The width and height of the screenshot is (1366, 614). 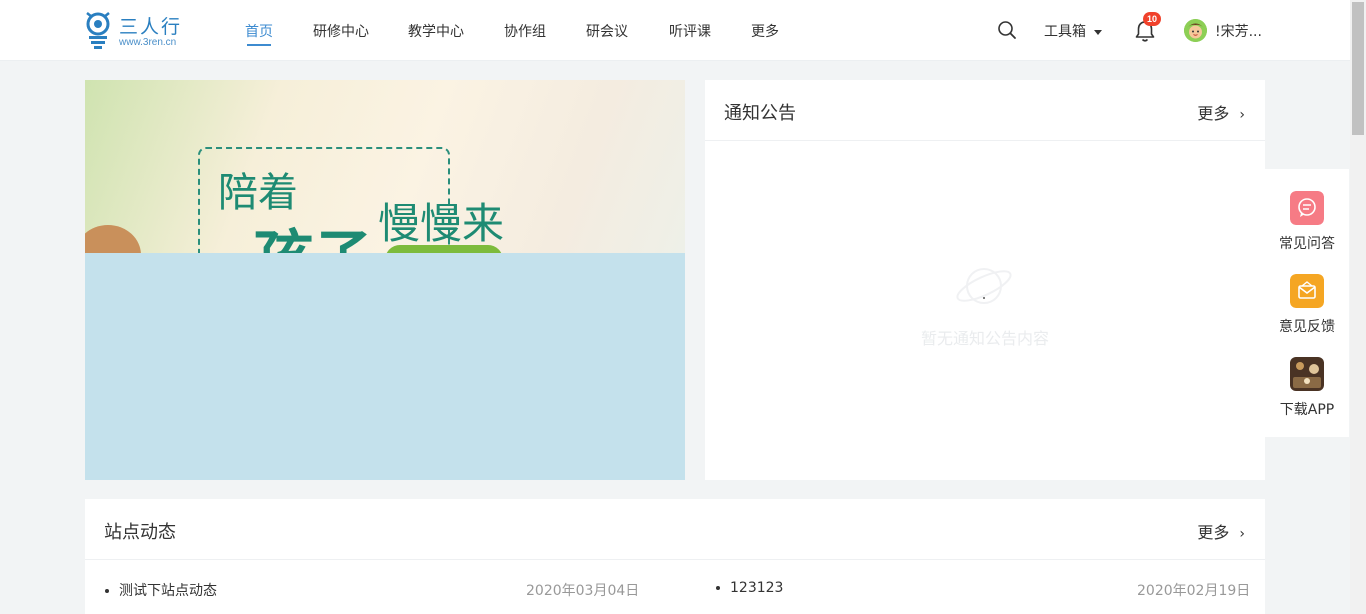 I want to click on side-feedback: 意见反馈, so click(x=1307, y=309).